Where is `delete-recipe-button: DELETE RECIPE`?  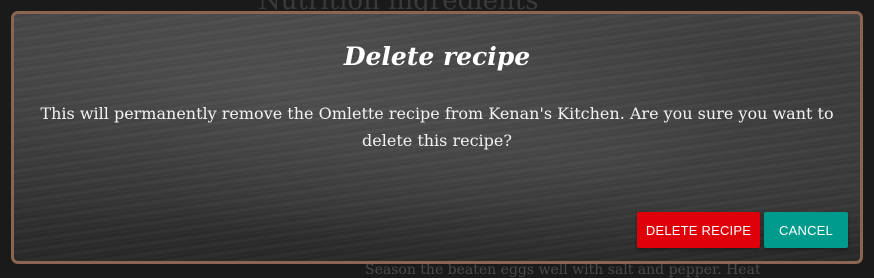 delete-recipe-button: DELETE RECIPE is located at coordinates (698, 230).